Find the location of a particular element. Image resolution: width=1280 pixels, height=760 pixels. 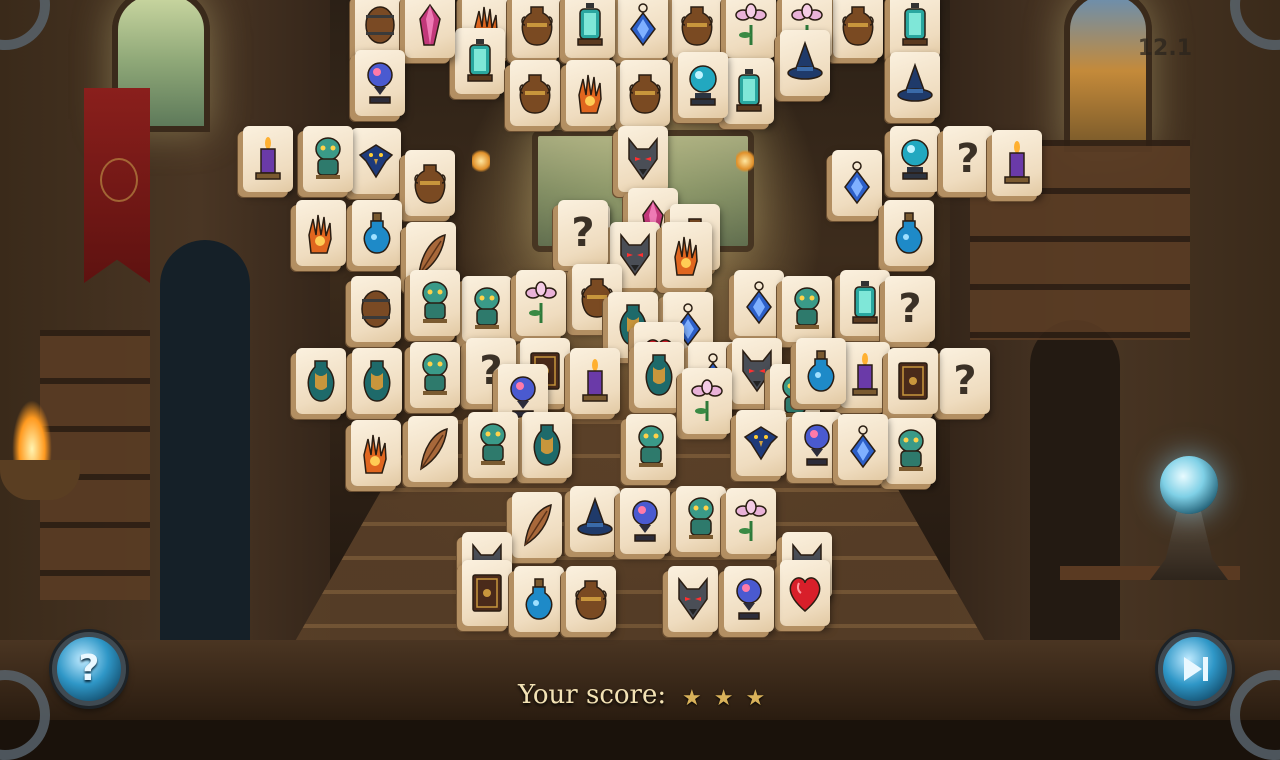

skip-forward-icon is located at coordinates (1196, 669).